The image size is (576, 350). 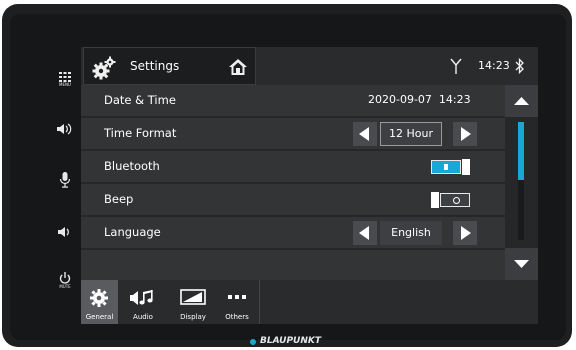 I want to click on header-right: 14:23, so click(x=397, y=66).